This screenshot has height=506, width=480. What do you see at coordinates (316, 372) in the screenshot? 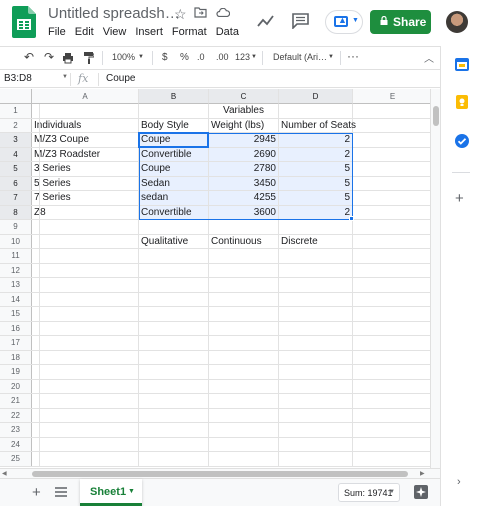
I see `cell-d19` at bounding box center [316, 372].